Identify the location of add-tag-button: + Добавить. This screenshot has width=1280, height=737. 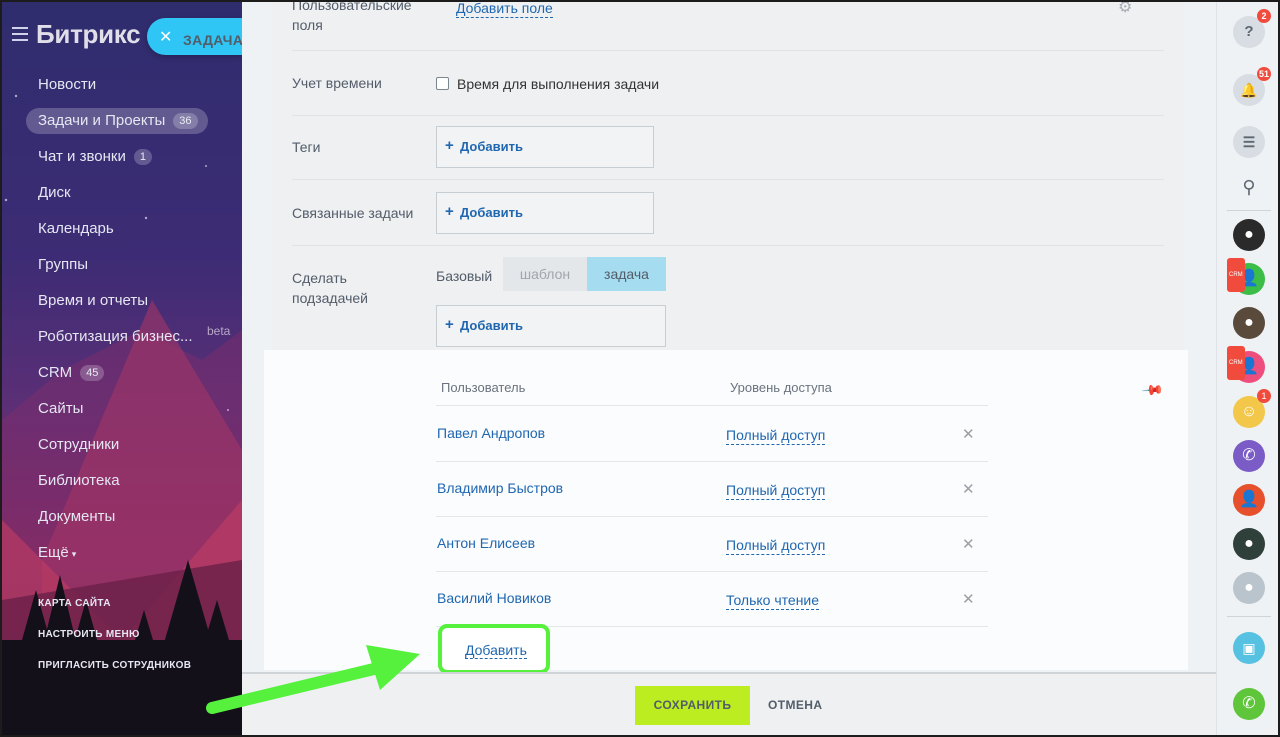
(545, 147).